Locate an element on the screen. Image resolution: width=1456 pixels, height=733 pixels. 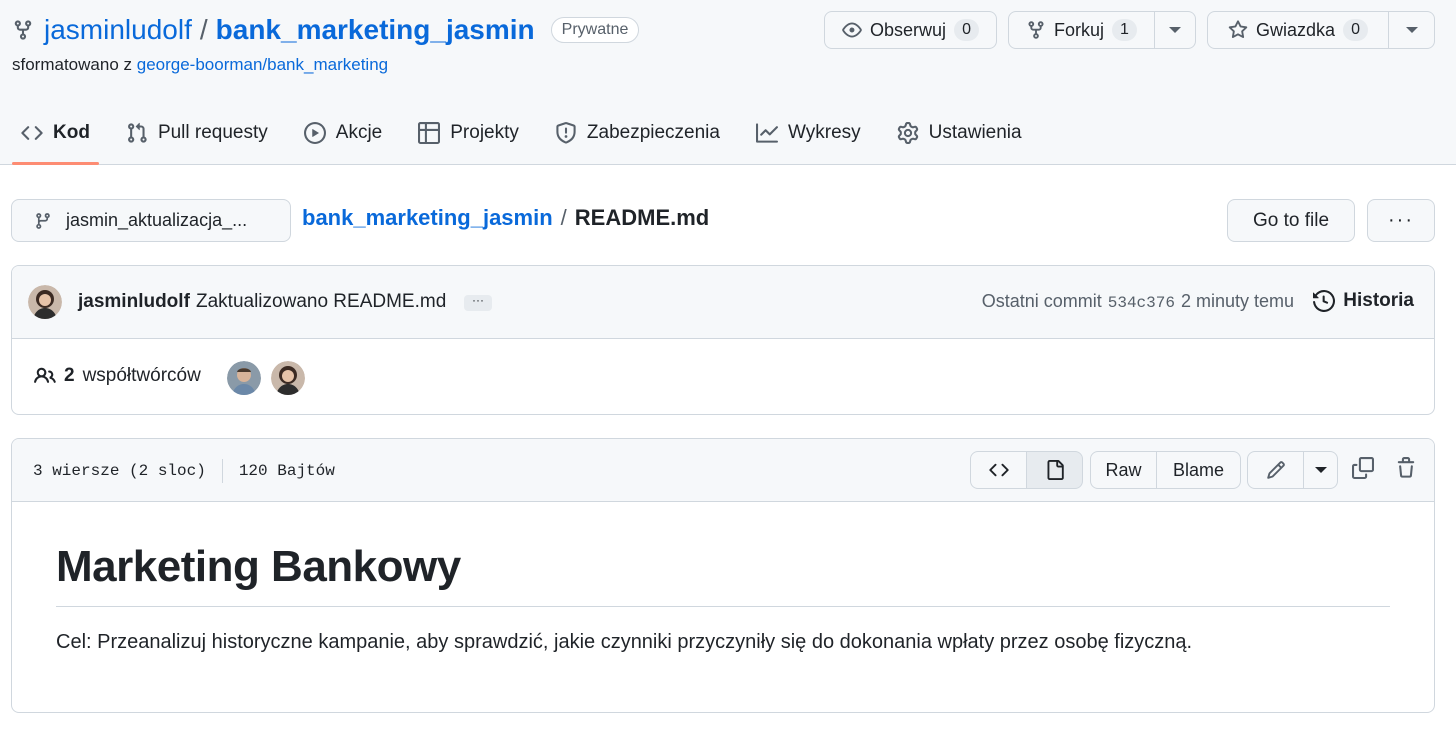
fork-dropdown-button is located at coordinates (1175, 30).